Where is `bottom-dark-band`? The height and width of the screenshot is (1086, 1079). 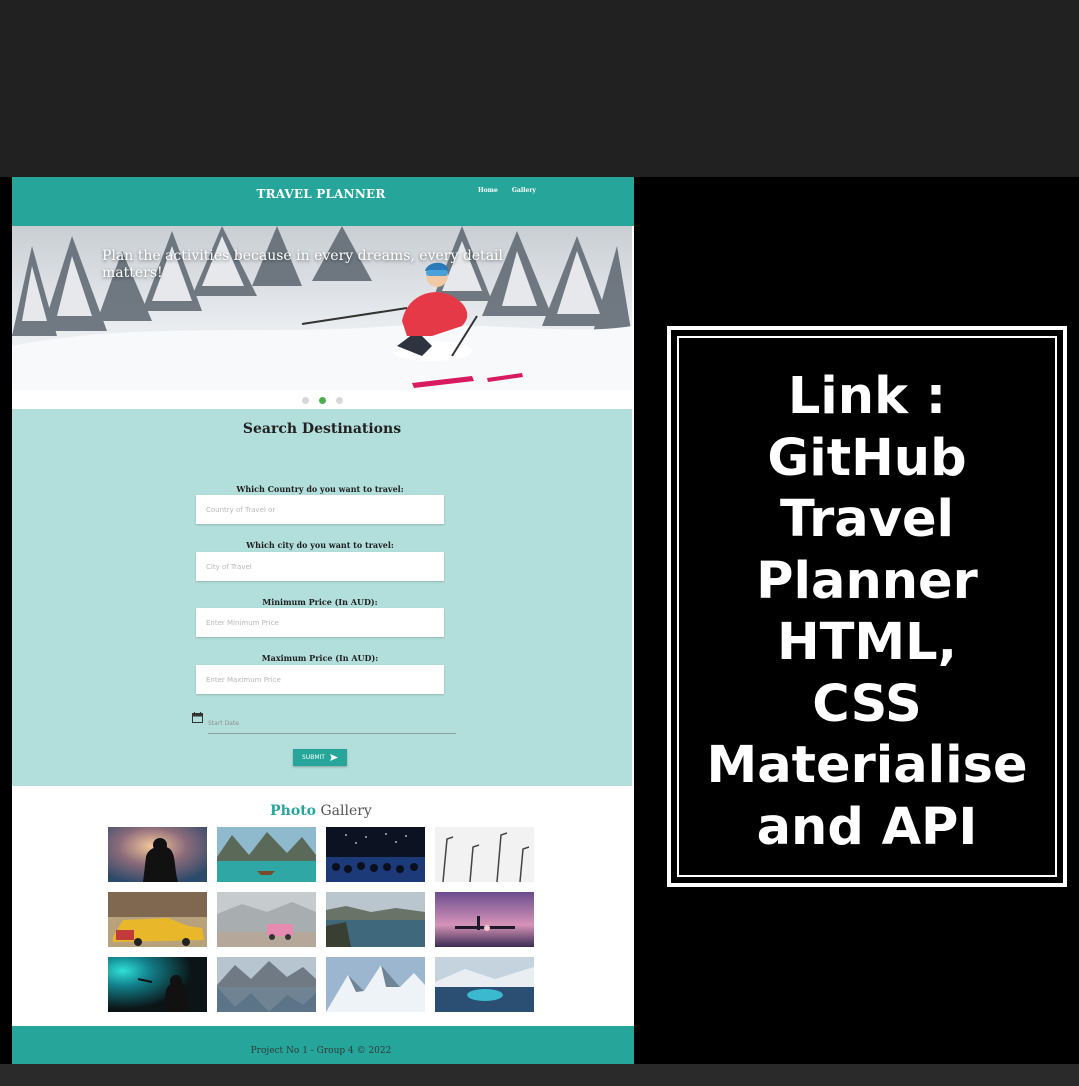 bottom-dark-band is located at coordinates (539, 1075).